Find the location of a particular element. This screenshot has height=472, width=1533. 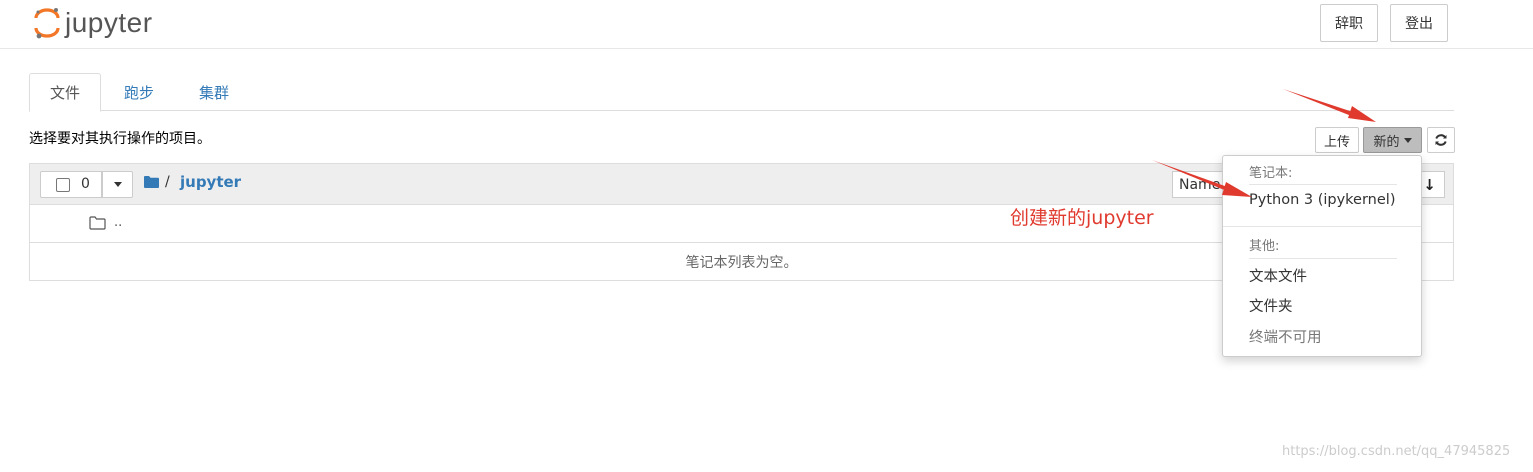

top-header: jupyter 辞职 登出 is located at coordinates (766, 24).